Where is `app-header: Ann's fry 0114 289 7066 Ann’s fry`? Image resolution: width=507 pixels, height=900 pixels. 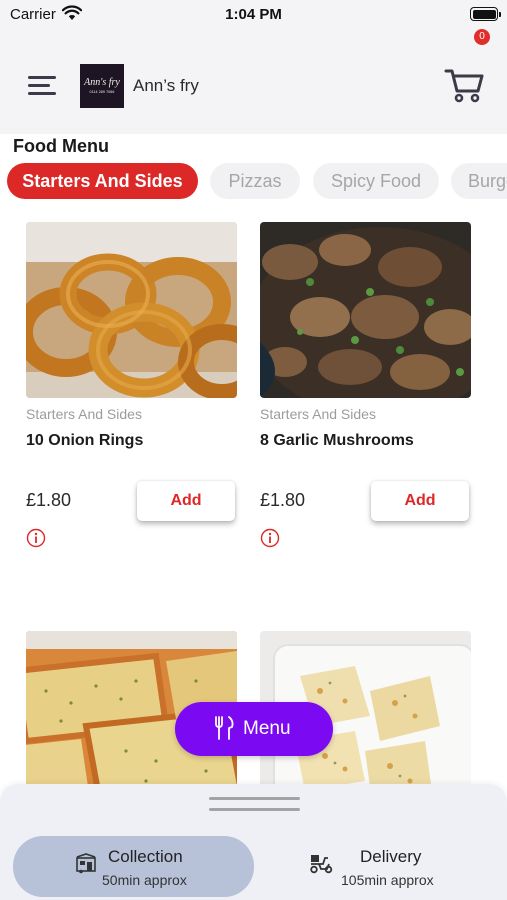
app-header: Ann's fry 0114 289 7066 Ann’s fry is located at coordinates (253, 82).